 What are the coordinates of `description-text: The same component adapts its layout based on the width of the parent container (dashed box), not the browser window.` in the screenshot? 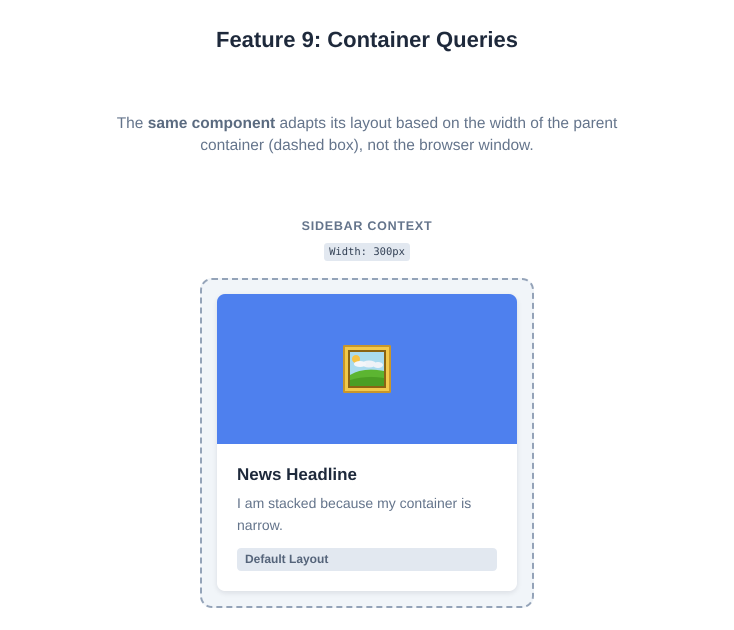 It's located at (367, 135).